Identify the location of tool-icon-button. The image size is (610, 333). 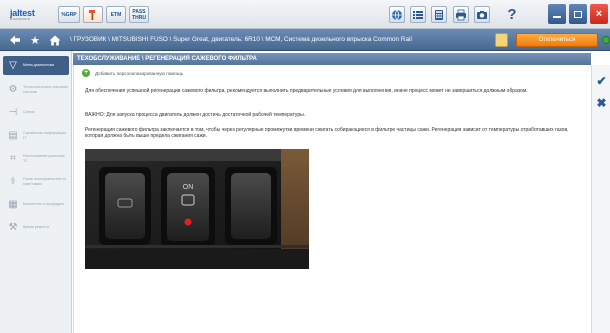
(93, 14).